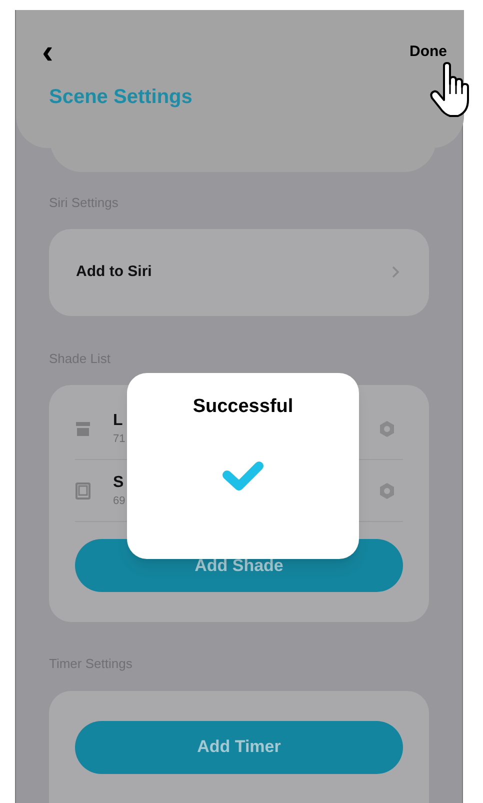 Image resolution: width=483 pixels, height=803 pixels. What do you see at coordinates (119, 439) in the screenshot?
I see `shade-detail: 71` at bounding box center [119, 439].